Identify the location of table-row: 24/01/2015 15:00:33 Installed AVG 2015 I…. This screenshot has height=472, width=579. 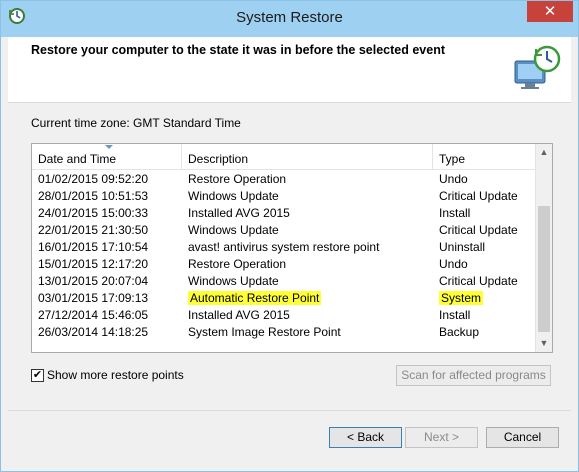
(284, 213).